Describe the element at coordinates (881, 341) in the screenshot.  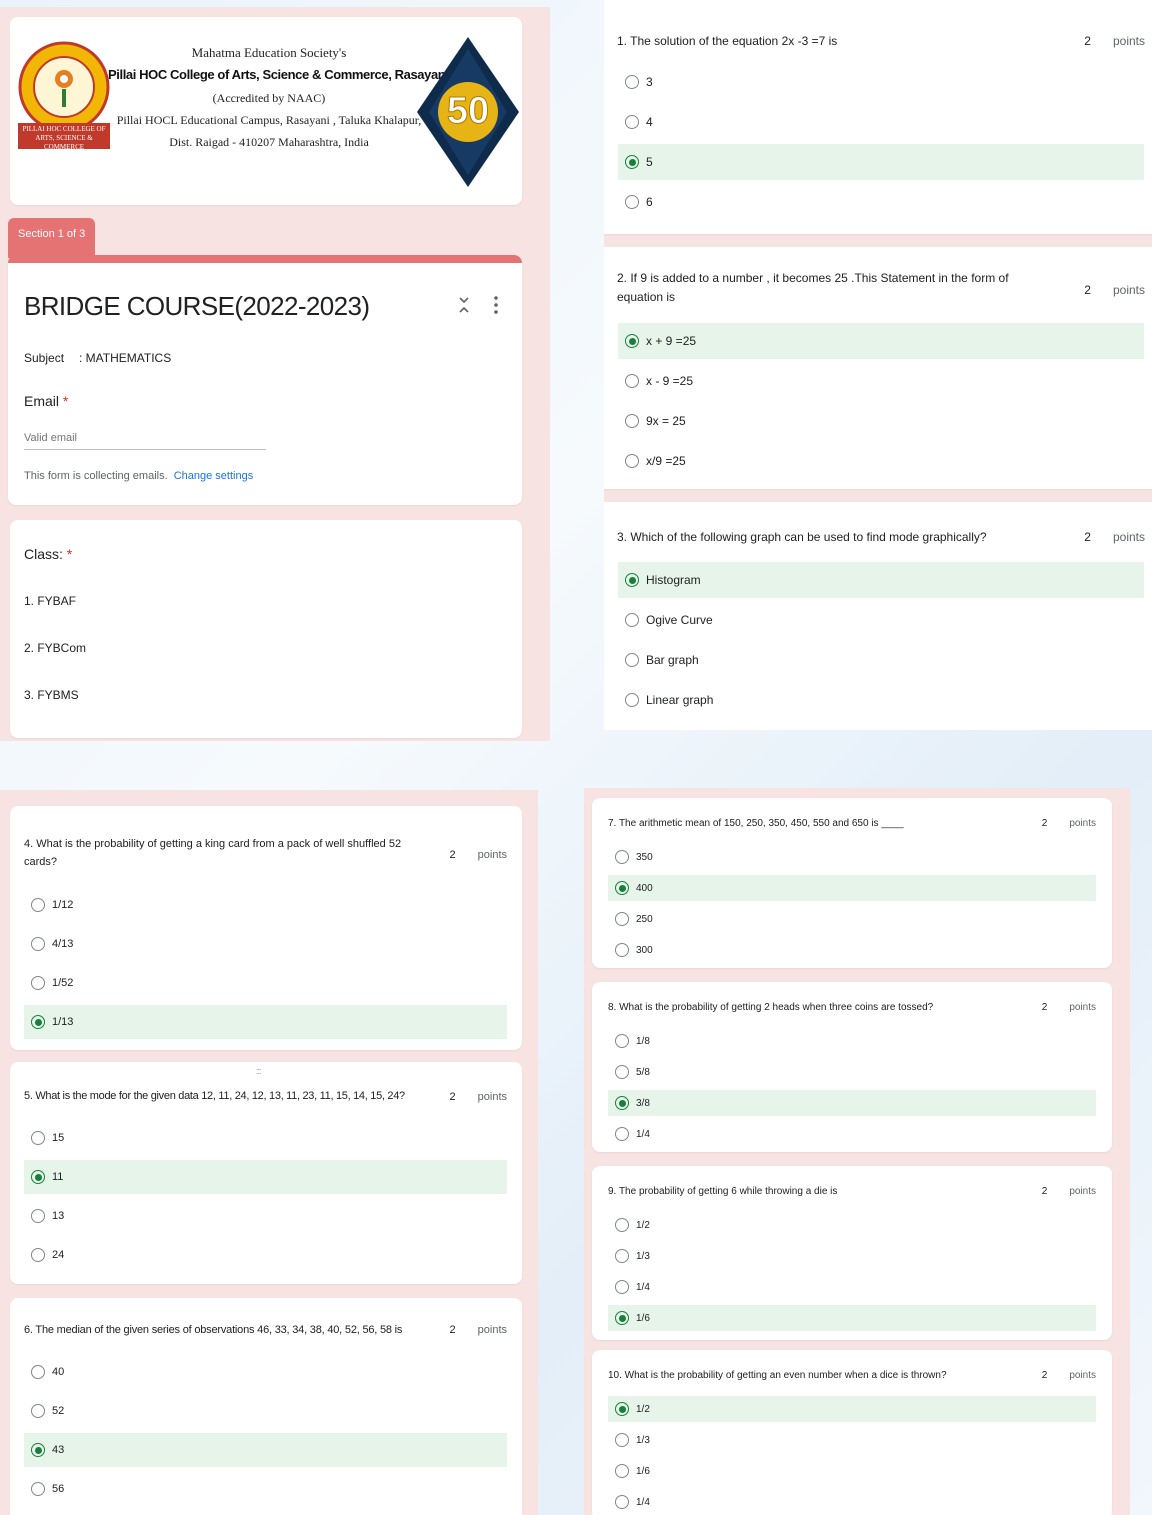
I see `answer-option: x + 9 =25` at that location.